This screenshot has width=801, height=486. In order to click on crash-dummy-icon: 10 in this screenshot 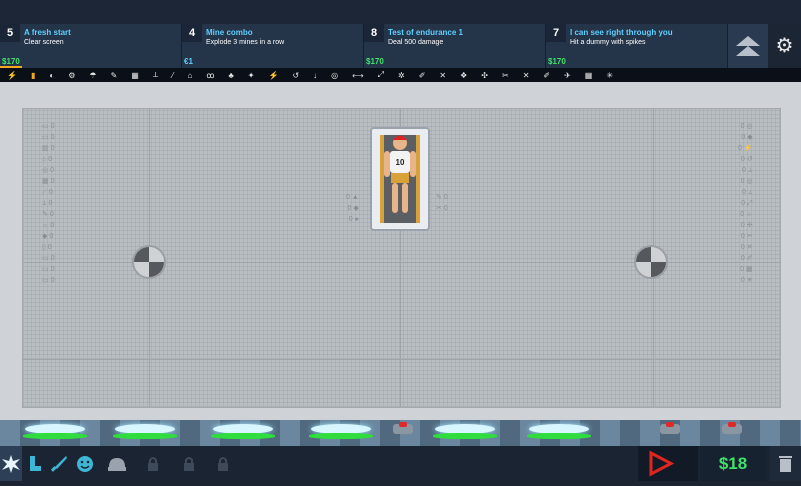, I will do `click(400, 179)`.